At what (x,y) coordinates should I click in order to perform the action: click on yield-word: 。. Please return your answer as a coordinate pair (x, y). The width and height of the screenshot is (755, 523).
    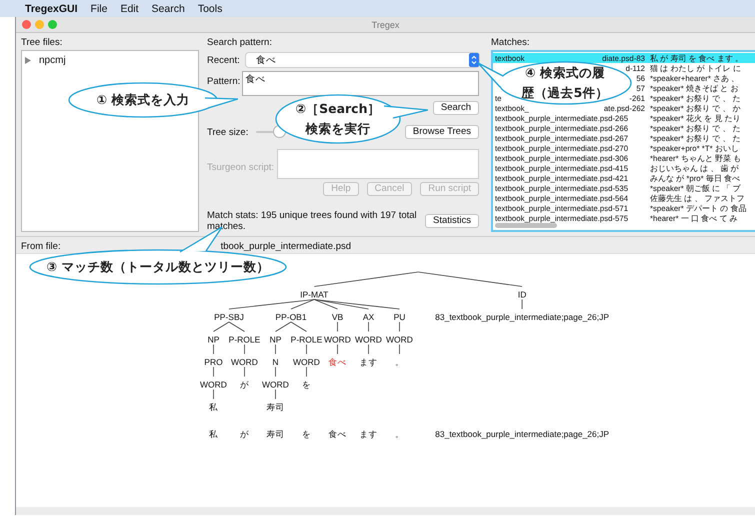
    Looking at the image, I should click on (399, 434).